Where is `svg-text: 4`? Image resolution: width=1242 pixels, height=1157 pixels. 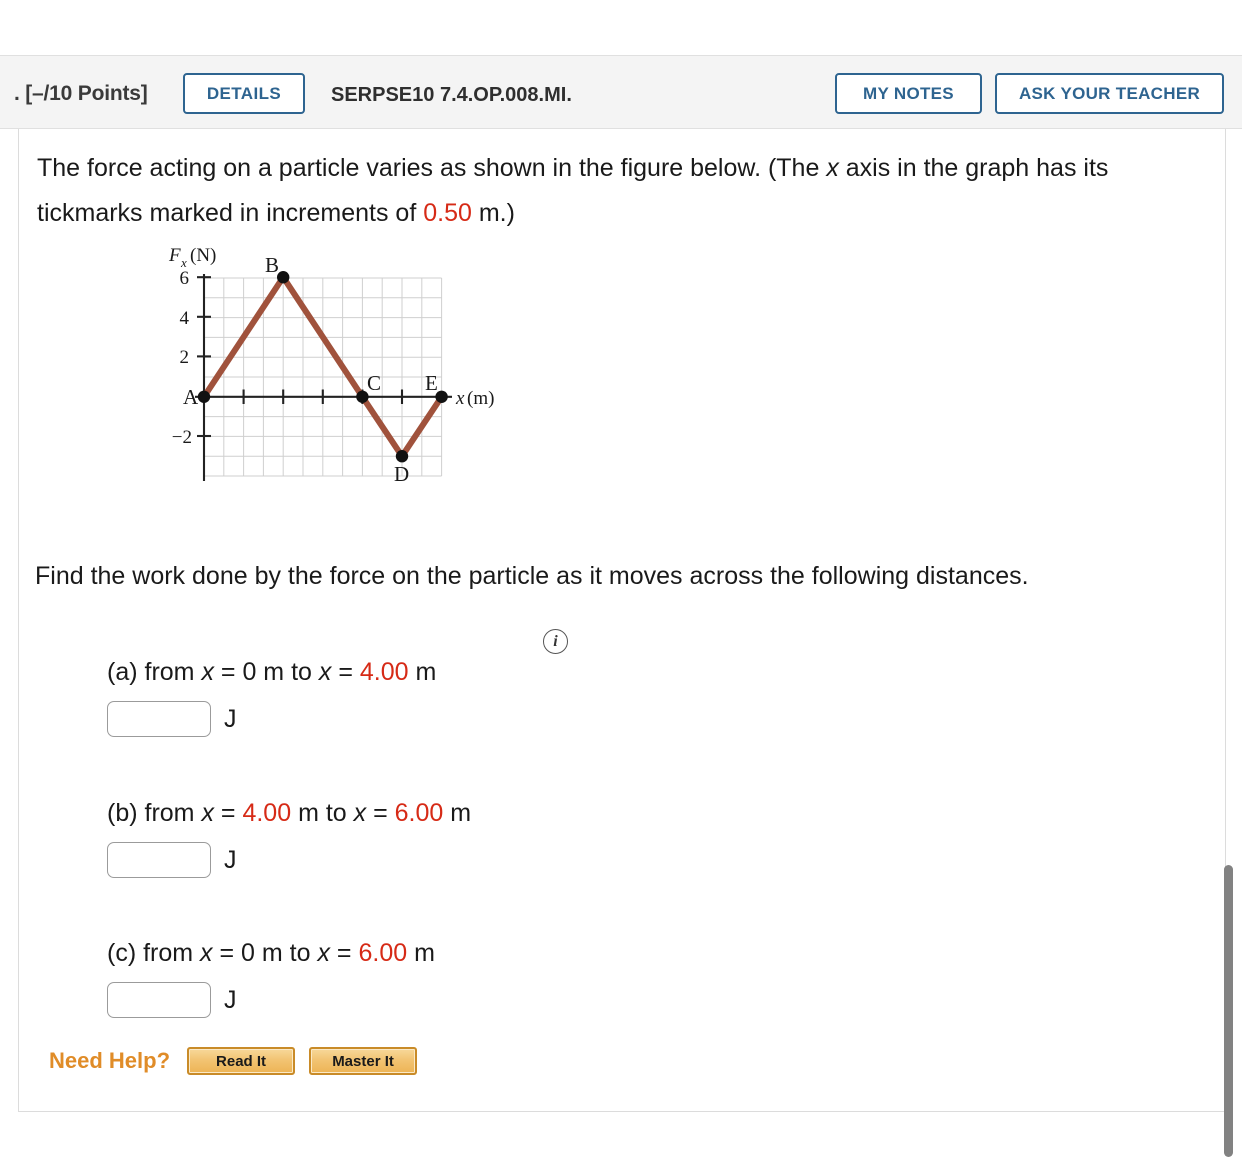
svg-text: 4 is located at coordinates (185, 318).